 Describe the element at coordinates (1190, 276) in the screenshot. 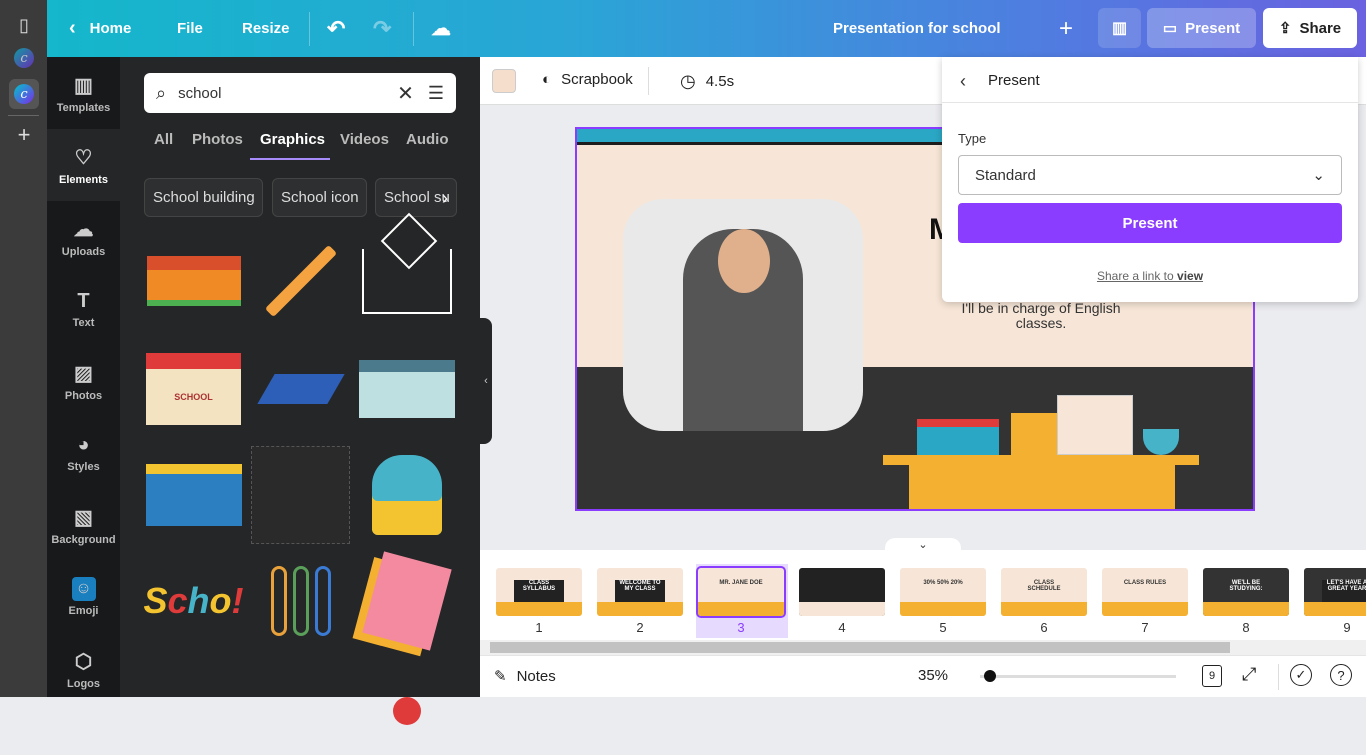

I see `share-link-view: view` at that location.